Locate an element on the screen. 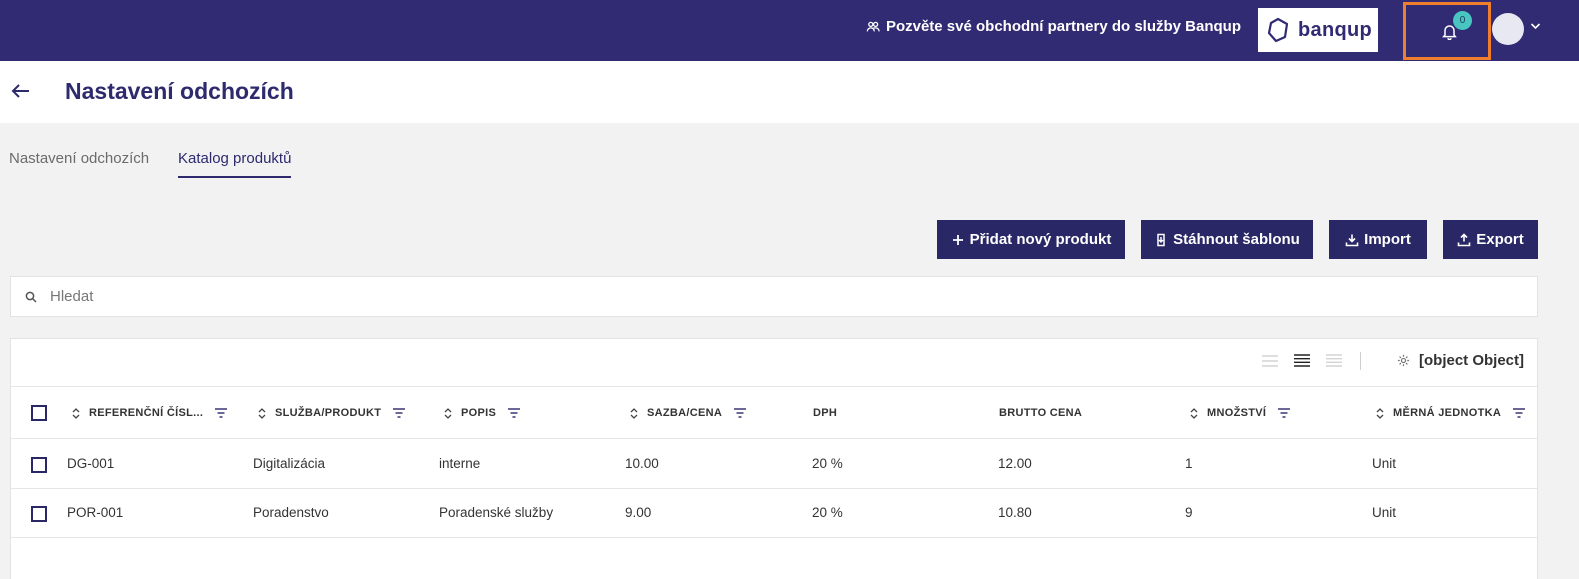  cell-description: interne is located at coordinates (460, 463).